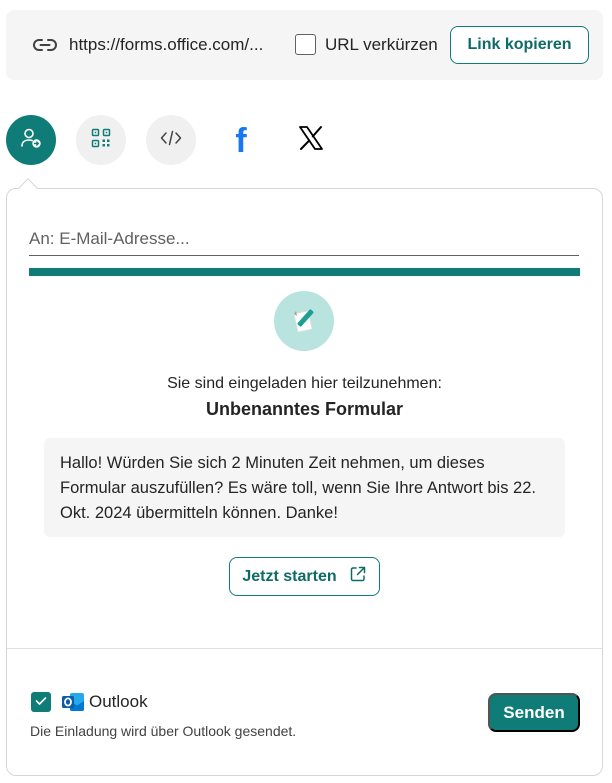 The width and height of the screenshot is (612, 783). I want to click on form-pencil-icon, so click(304, 321).